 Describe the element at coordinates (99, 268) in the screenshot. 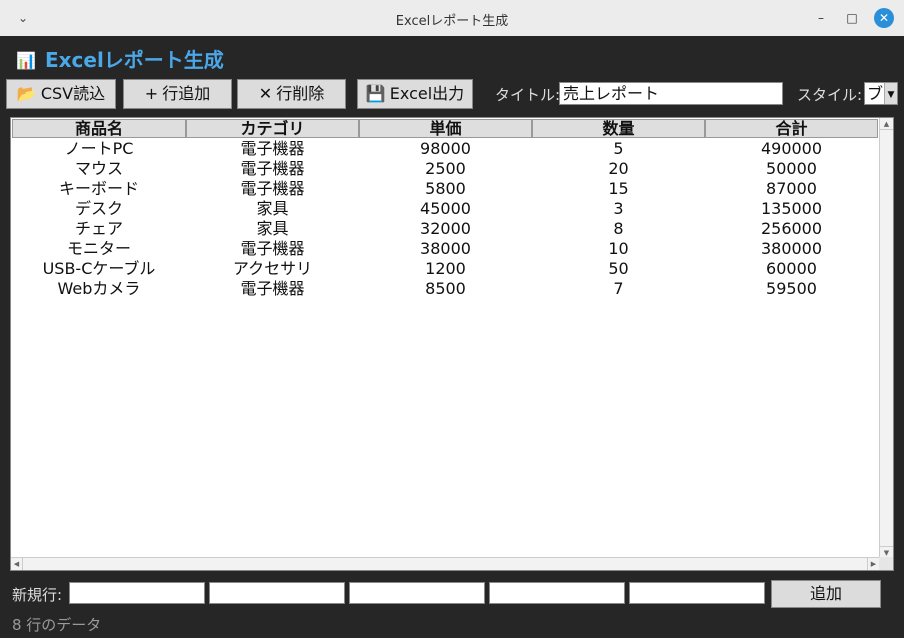

I see `table-cell: USB-Cケーブル` at that location.